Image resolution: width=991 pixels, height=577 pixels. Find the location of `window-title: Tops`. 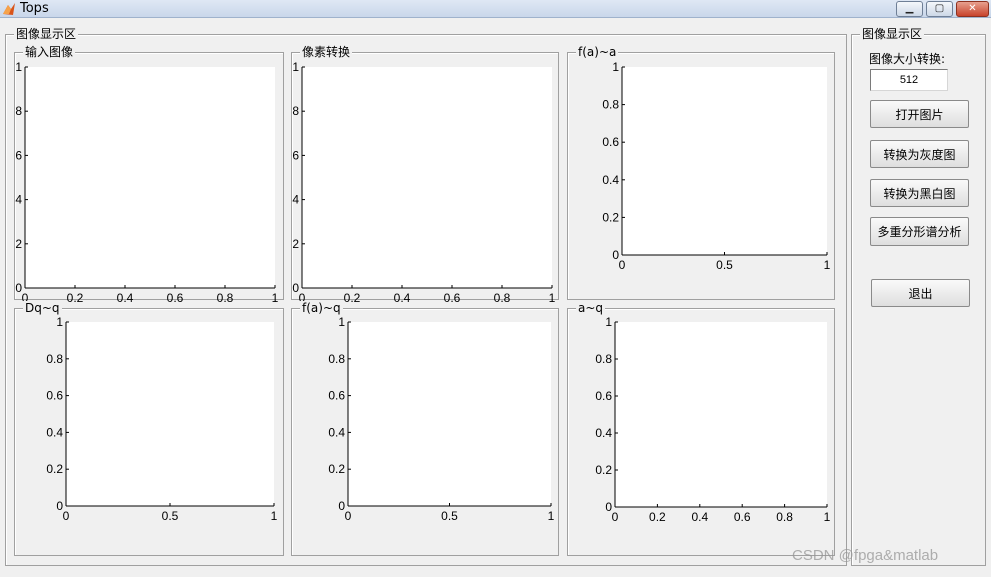

window-title: Tops is located at coordinates (34, 8).